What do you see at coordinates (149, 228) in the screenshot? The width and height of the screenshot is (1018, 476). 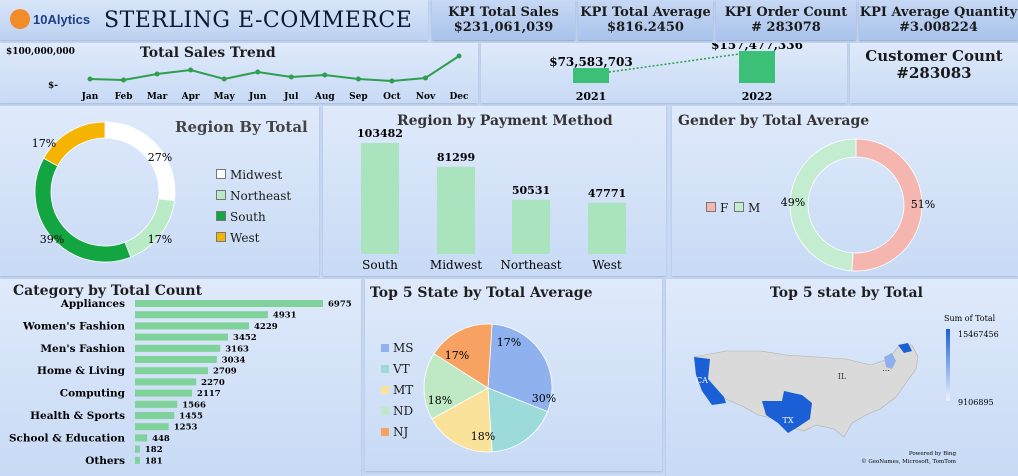 I see `slice-northeast` at bounding box center [149, 228].